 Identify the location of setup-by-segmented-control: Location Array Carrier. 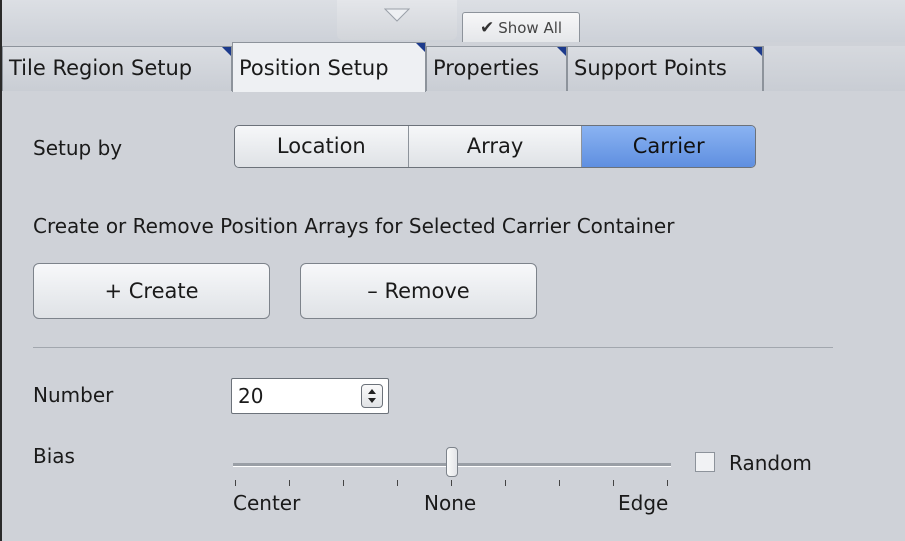
(495, 146).